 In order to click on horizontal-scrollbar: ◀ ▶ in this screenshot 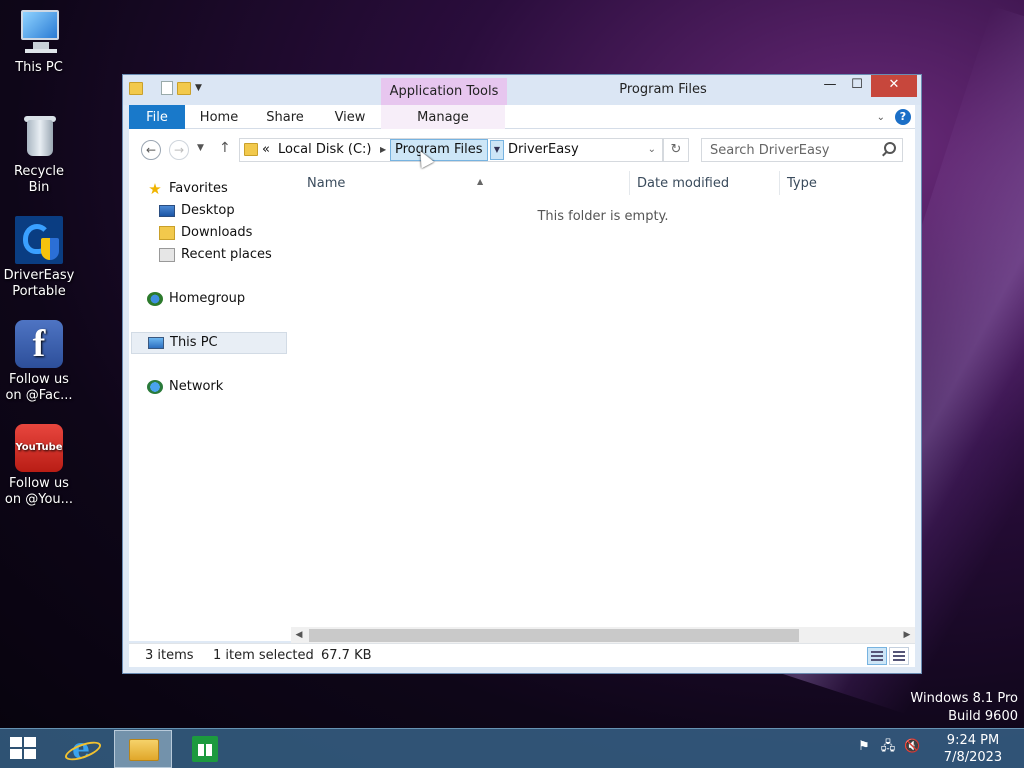, I will do `click(603, 635)`.